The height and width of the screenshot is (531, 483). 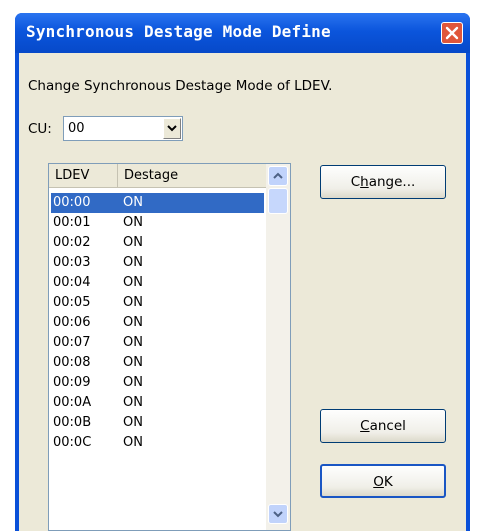 I want to click on cu-select: 00, so click(x=123, y=128).